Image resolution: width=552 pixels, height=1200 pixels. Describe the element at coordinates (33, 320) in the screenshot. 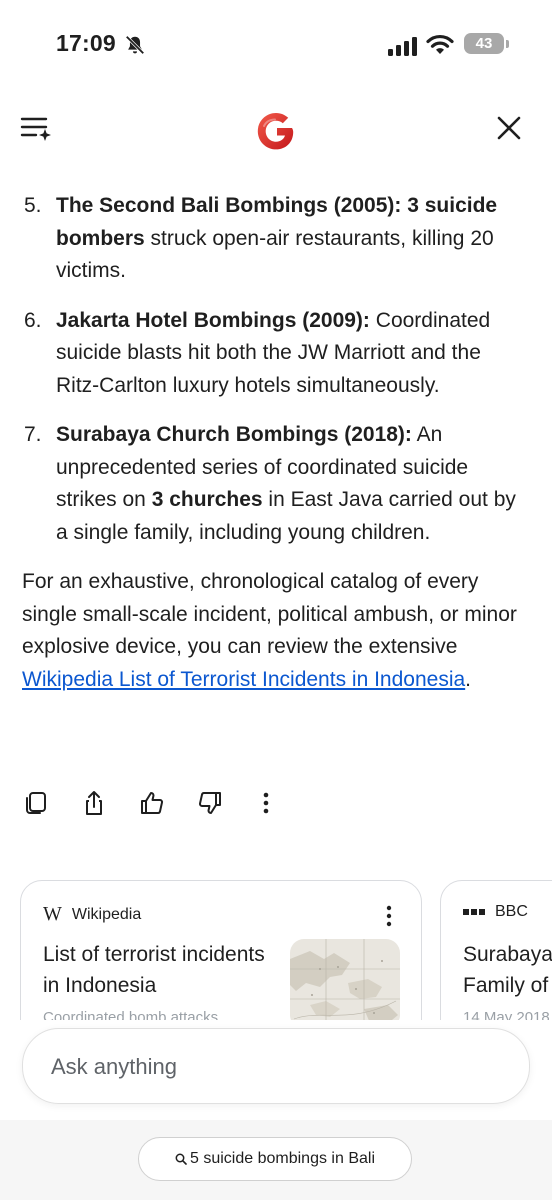

I see `list-item-number: 6.` at that location.